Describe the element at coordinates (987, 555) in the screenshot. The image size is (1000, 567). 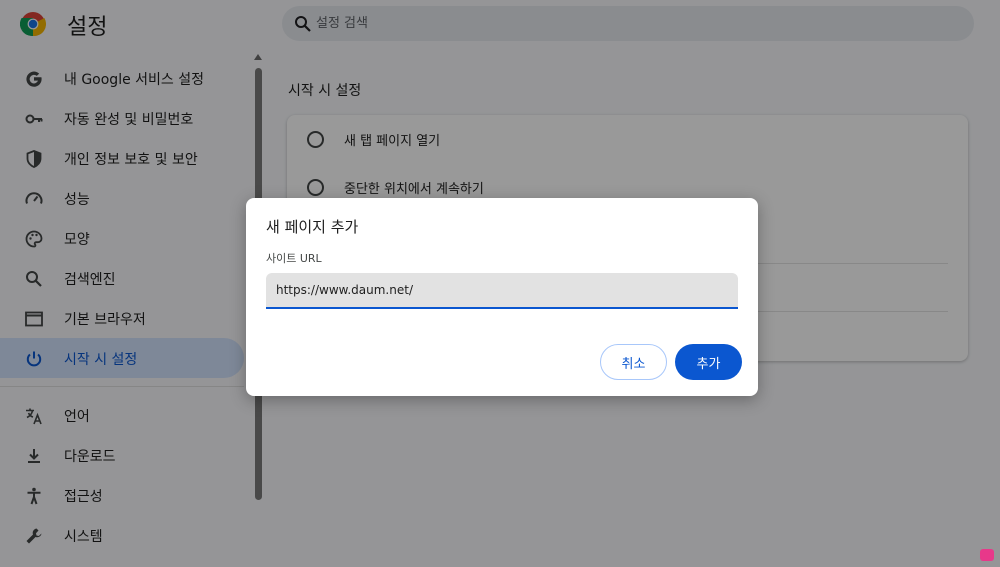
I see `system-tray-badge-icon` at that location.